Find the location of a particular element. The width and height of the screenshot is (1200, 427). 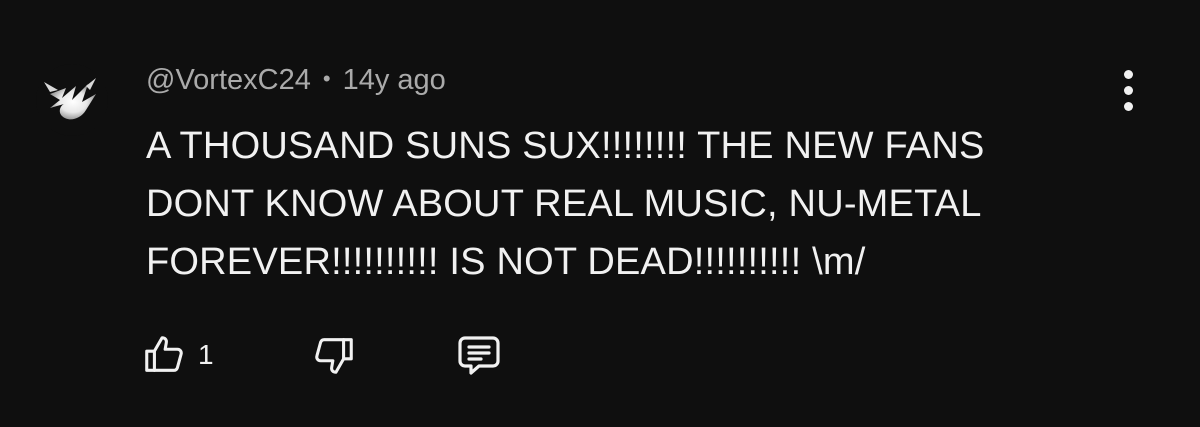

more-vertical-icon is located at coordinates (1128, 74).